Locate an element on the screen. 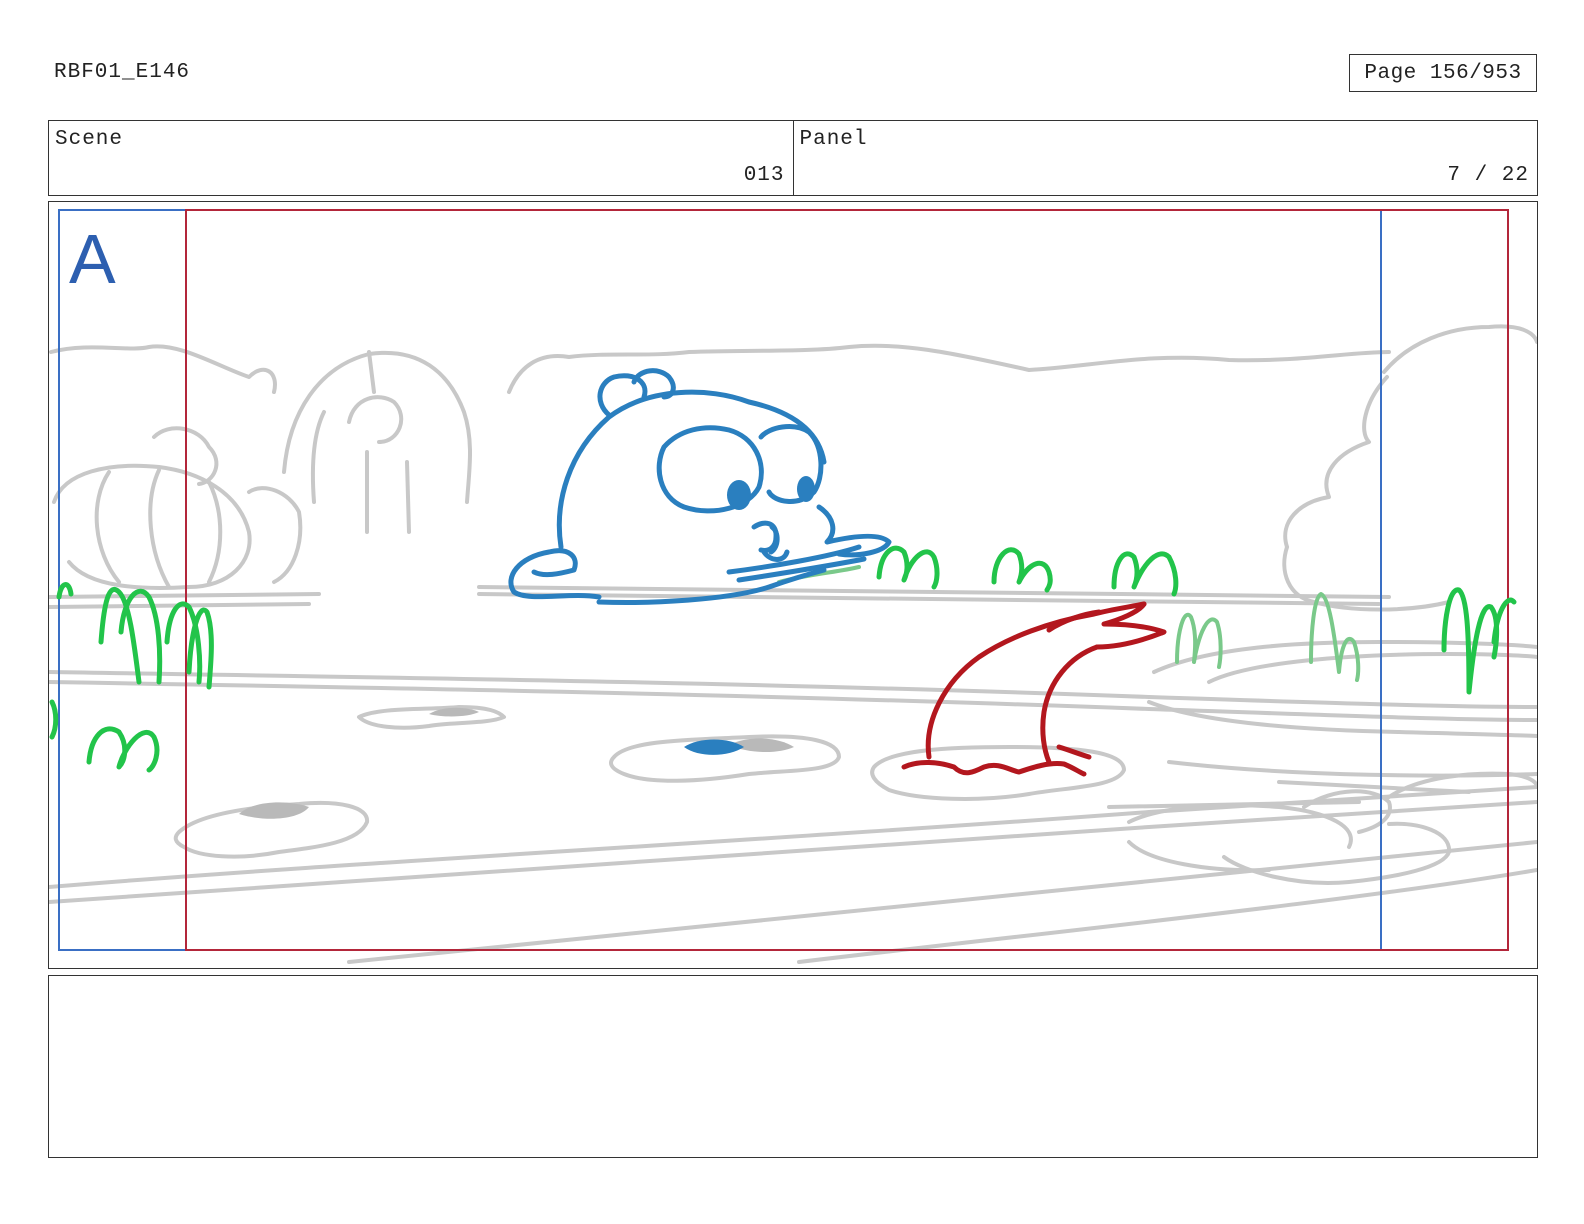 This screenshot has height=1224, width=1584. panel-number: 7 / 22 is located at coordinates (1488, 175).